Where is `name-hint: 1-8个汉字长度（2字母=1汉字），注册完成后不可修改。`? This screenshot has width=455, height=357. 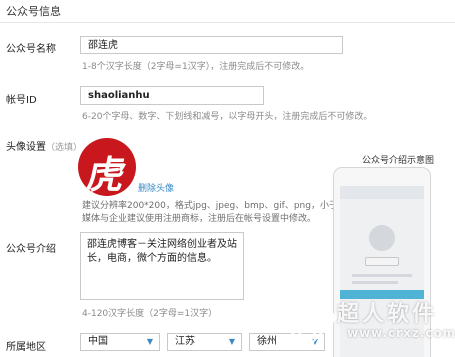
name-hint: 1-8个汉字长度（2字母=1汉字），注册完成后不可修改。 is located at coordinates (196, 67).